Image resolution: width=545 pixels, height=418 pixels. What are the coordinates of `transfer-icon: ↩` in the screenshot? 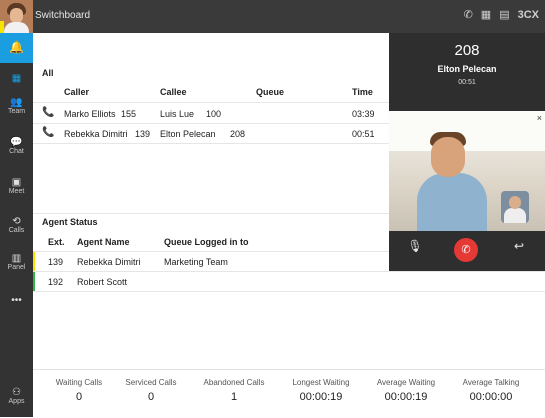 It's located at (519, 246).